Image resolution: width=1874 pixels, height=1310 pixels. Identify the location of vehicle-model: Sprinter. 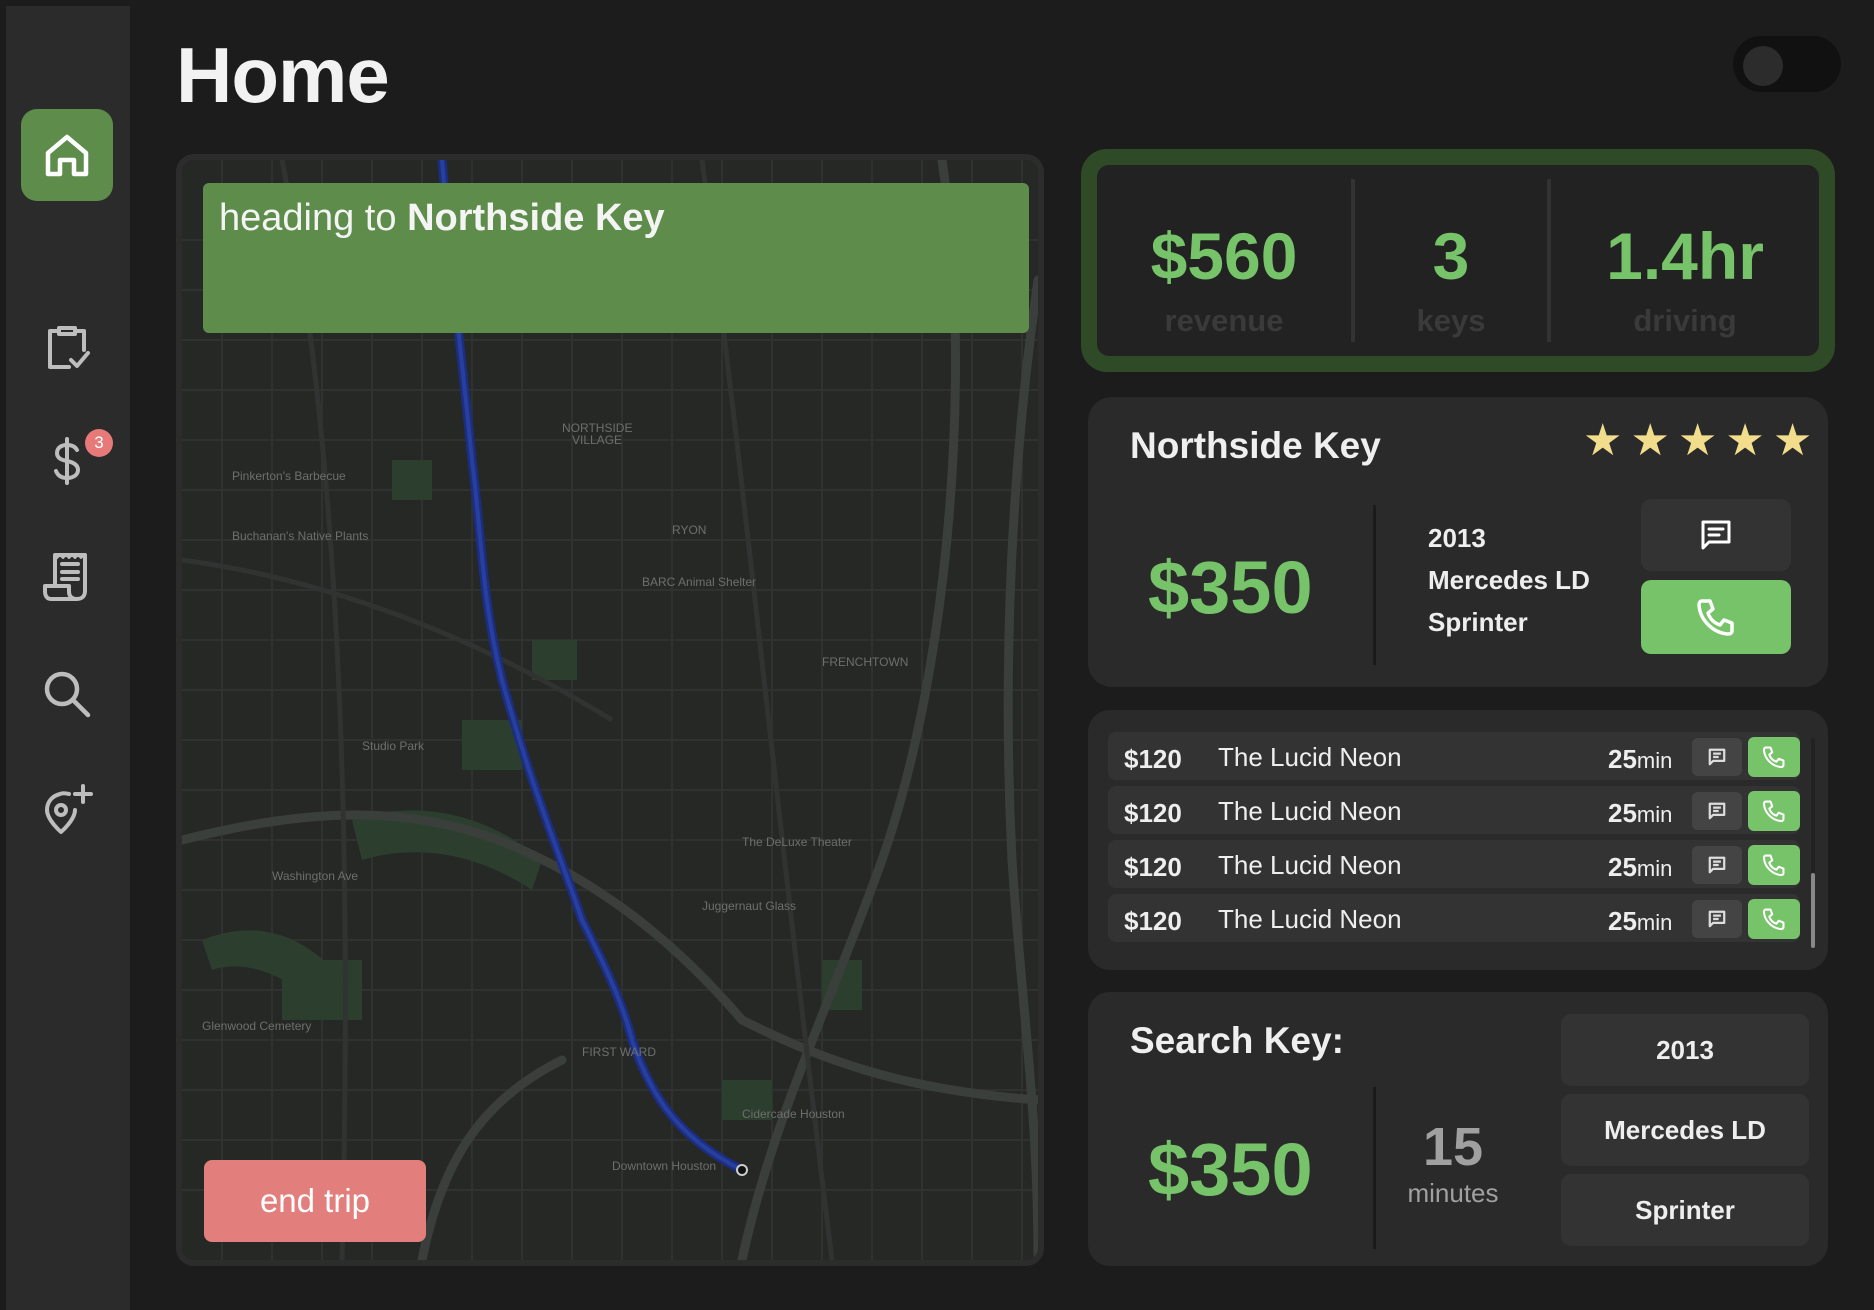
(1478, 622).